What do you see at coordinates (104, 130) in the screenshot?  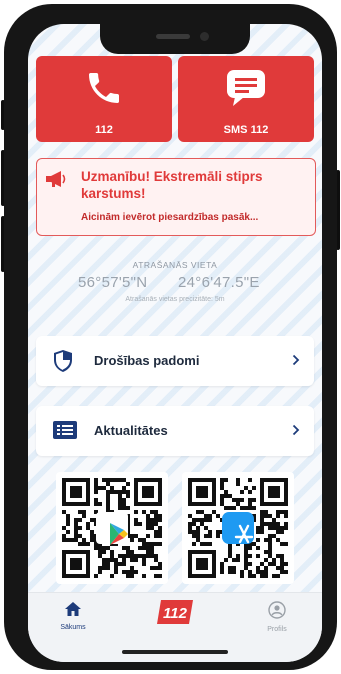 I see `call-112-label: 112` at bounding box center [104, 130].